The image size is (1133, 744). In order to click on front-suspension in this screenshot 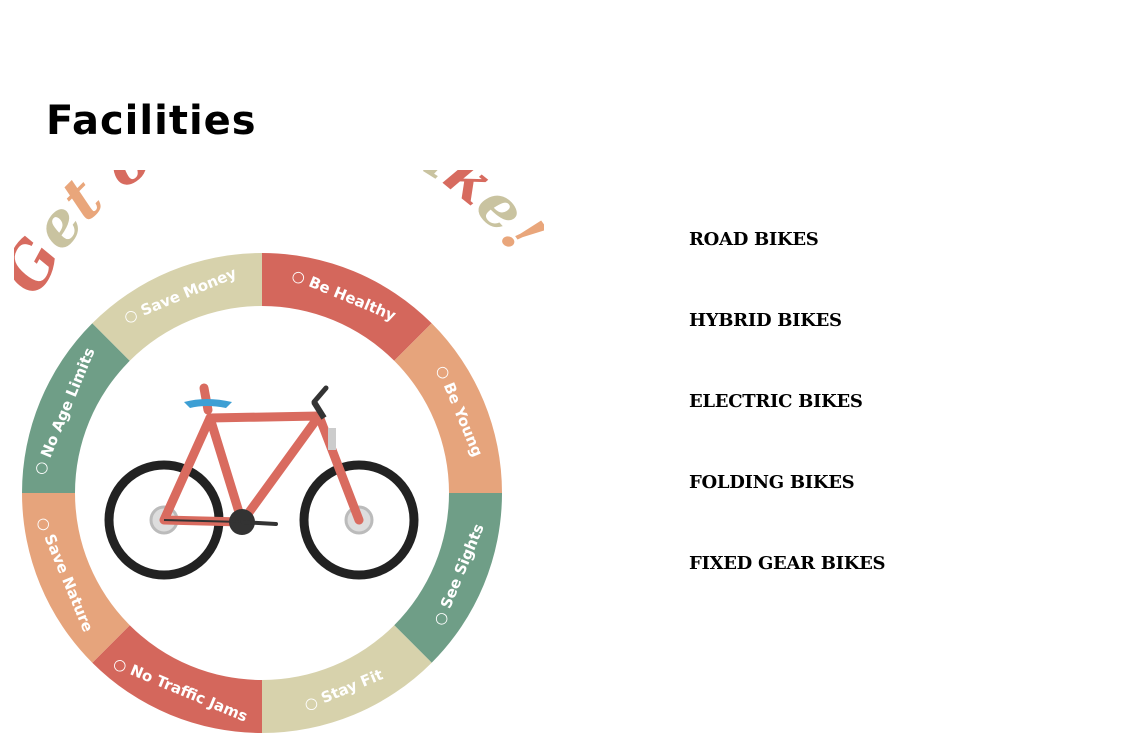, I will do `click(332, 439)`.